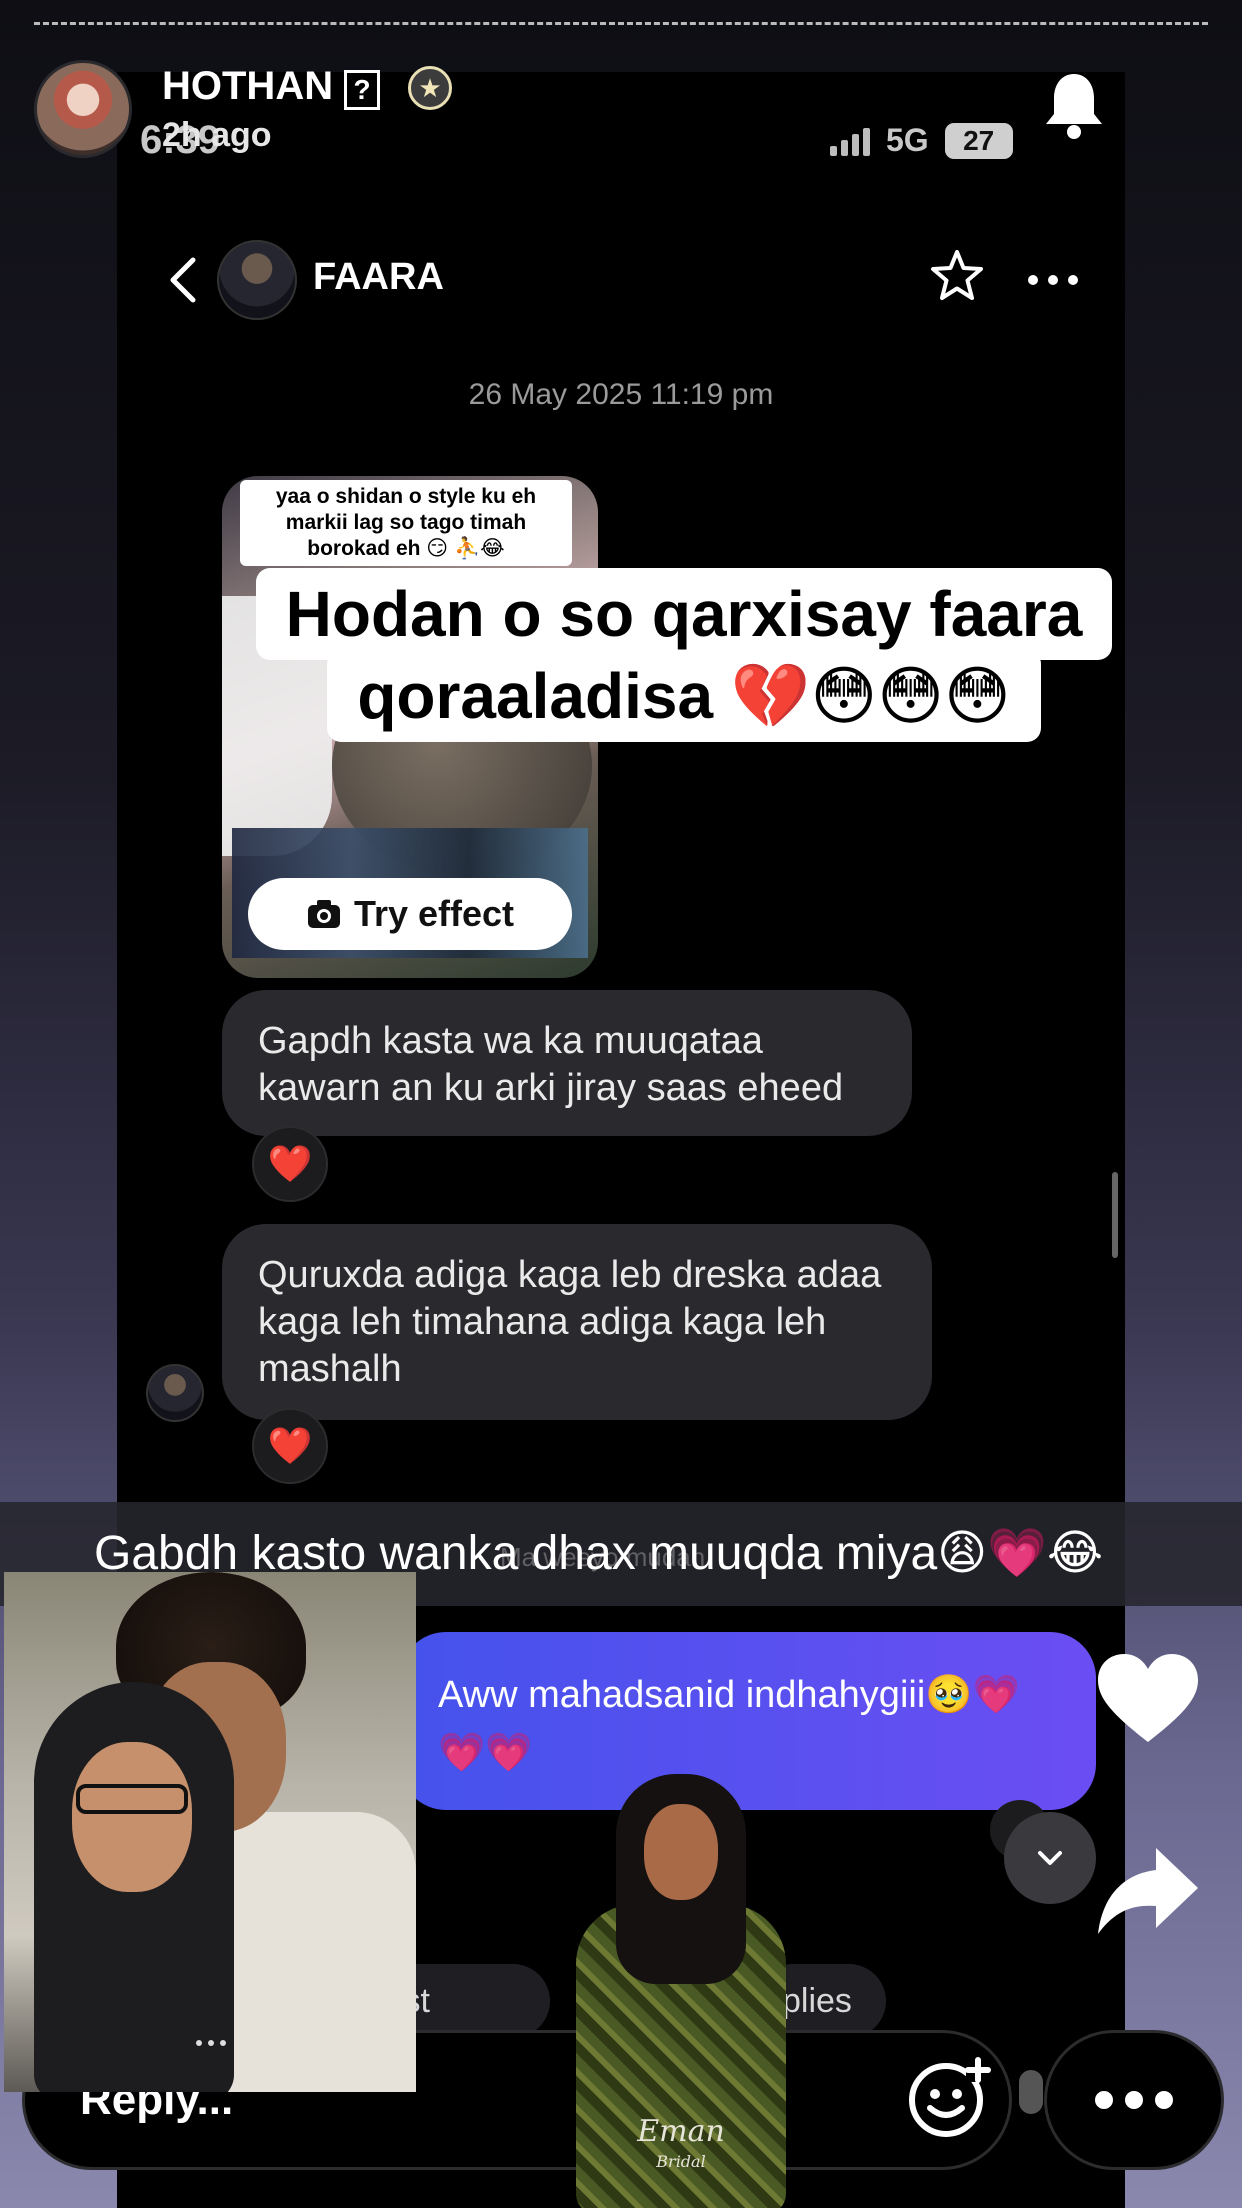 This screenshot has height=2208, width=1242. What do you see at coordinates (681, 2161) in the screenshot?
I see `watermark-sub: Bridal` at bounding box center [681, 2161].